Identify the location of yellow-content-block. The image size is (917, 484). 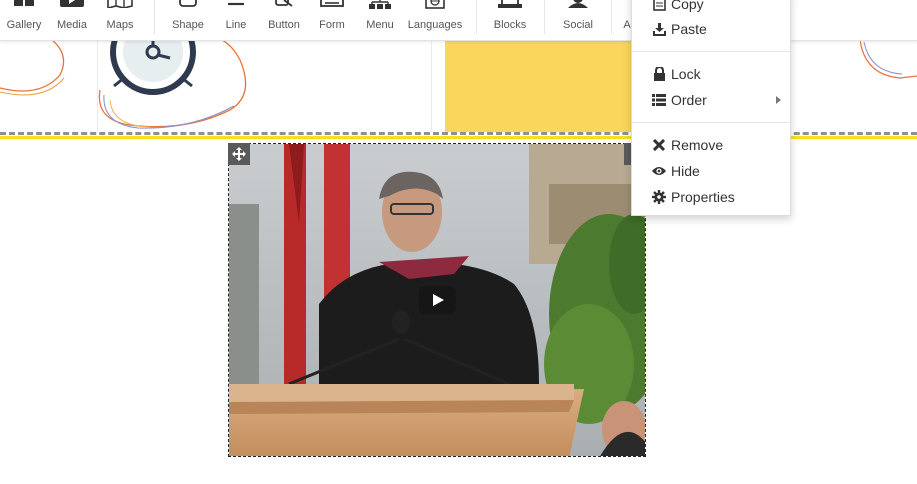
(538, 86).